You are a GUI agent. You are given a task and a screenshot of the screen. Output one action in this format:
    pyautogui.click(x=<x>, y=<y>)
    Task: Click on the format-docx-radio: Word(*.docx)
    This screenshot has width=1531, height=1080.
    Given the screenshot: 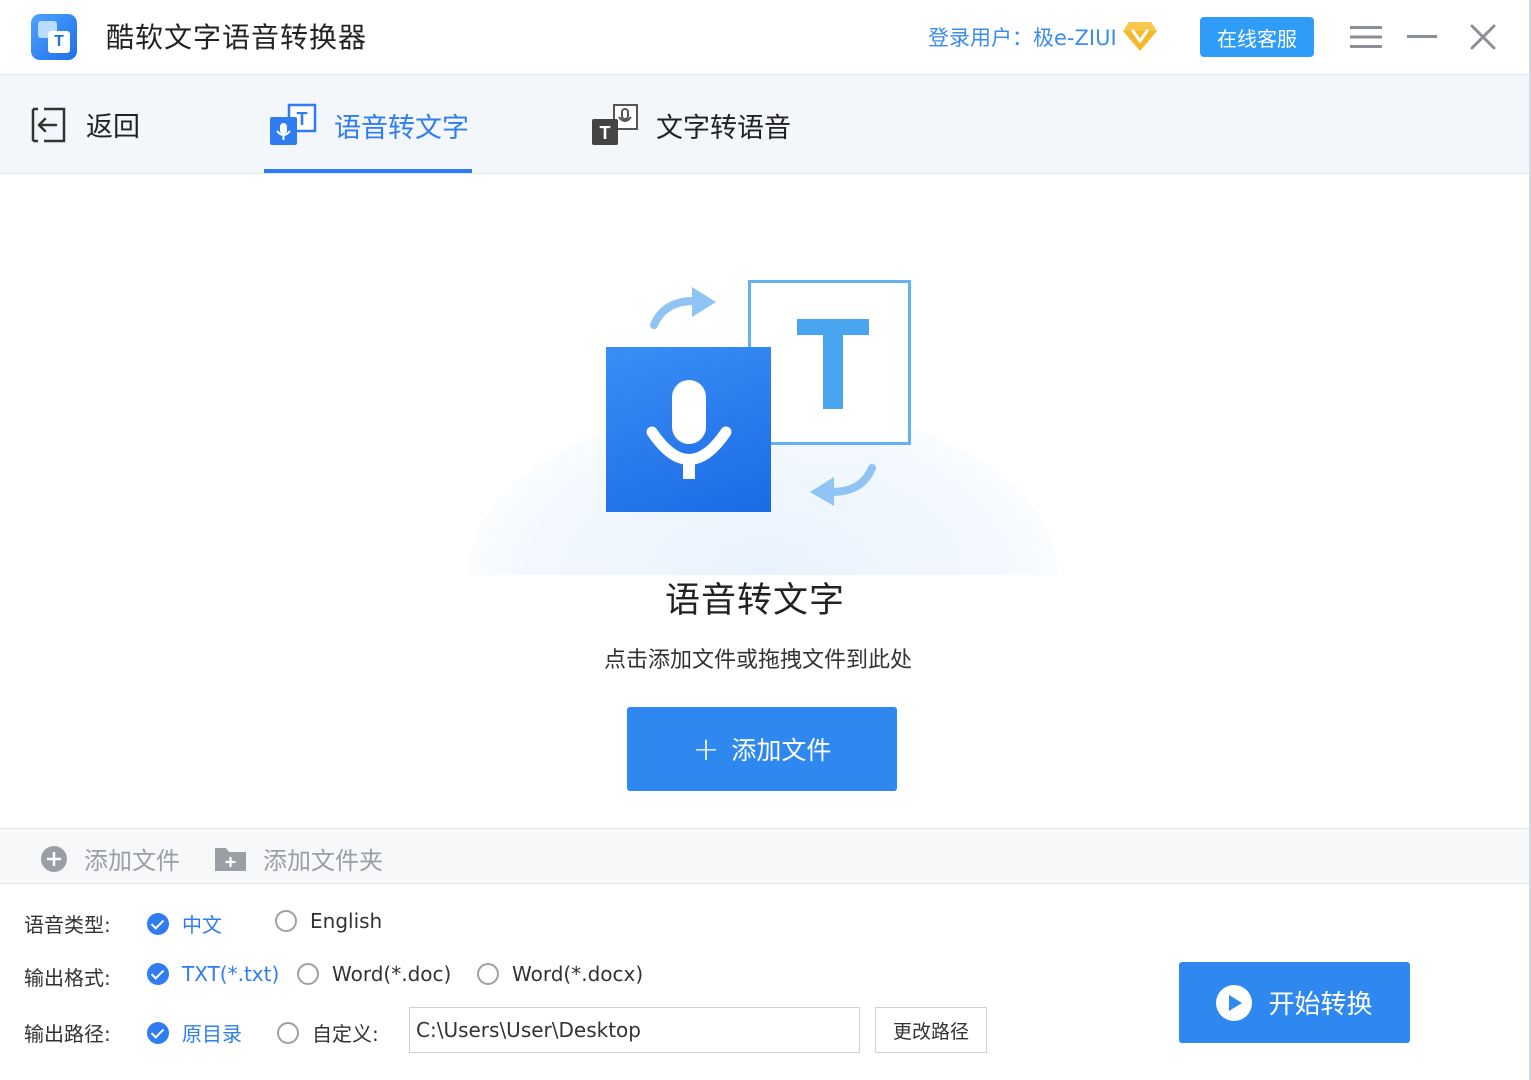 What is the action you would take?
    pyautogui.click(x=560, y=974)
    